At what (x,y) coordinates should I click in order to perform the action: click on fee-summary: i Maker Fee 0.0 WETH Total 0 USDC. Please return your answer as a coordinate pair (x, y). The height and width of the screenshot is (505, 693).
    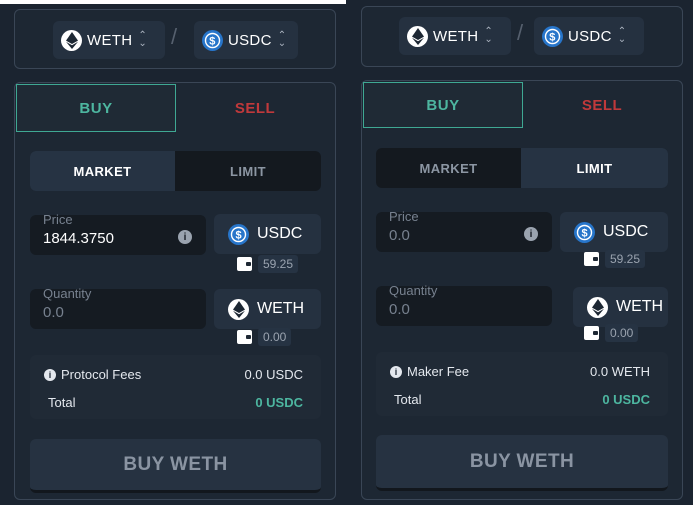
    Looking at the image, I should click on (522, 384).